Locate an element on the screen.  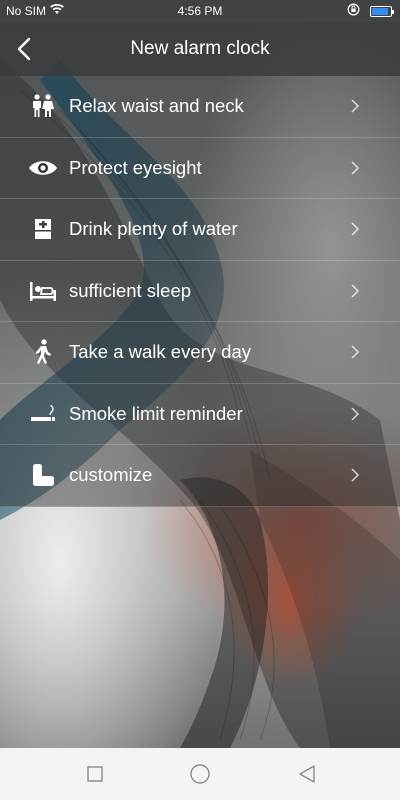
home-circle-icon is located at coordinates (200, 774).